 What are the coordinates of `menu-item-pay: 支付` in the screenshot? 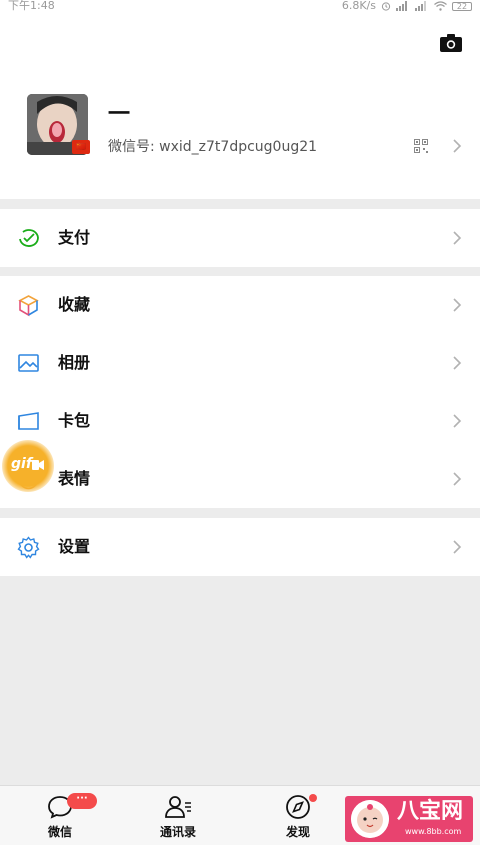 It's located at (240, 238).